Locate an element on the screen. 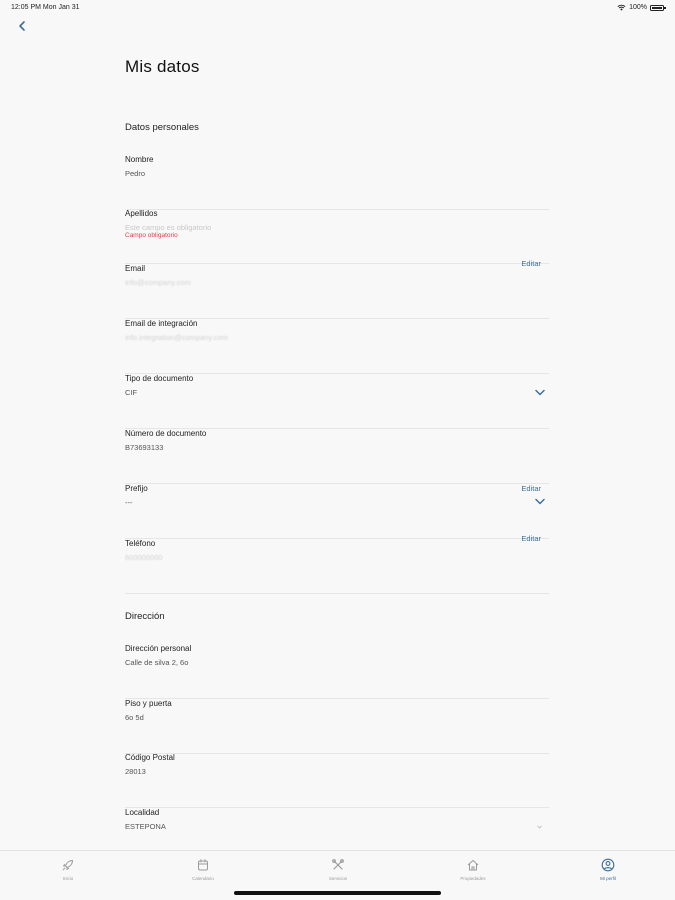 The height and width of the screenshot is (900, 675). codigo-postal-input: 28013 is located at coordinates (135, 771).